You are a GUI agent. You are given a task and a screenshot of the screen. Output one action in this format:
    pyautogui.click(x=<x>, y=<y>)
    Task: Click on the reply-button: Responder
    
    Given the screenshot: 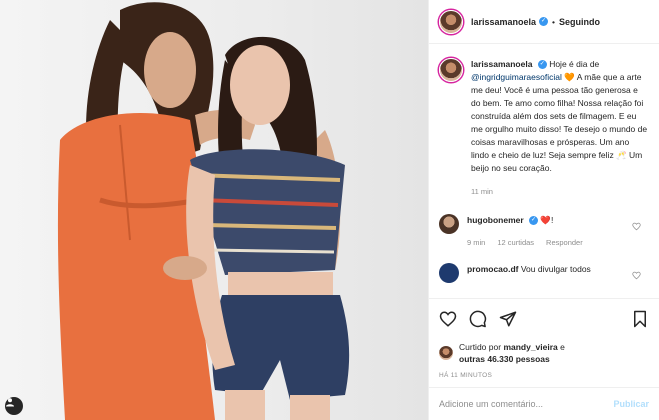 What is the action you would take?
    pyautogui.click(x=564, y=242)
    